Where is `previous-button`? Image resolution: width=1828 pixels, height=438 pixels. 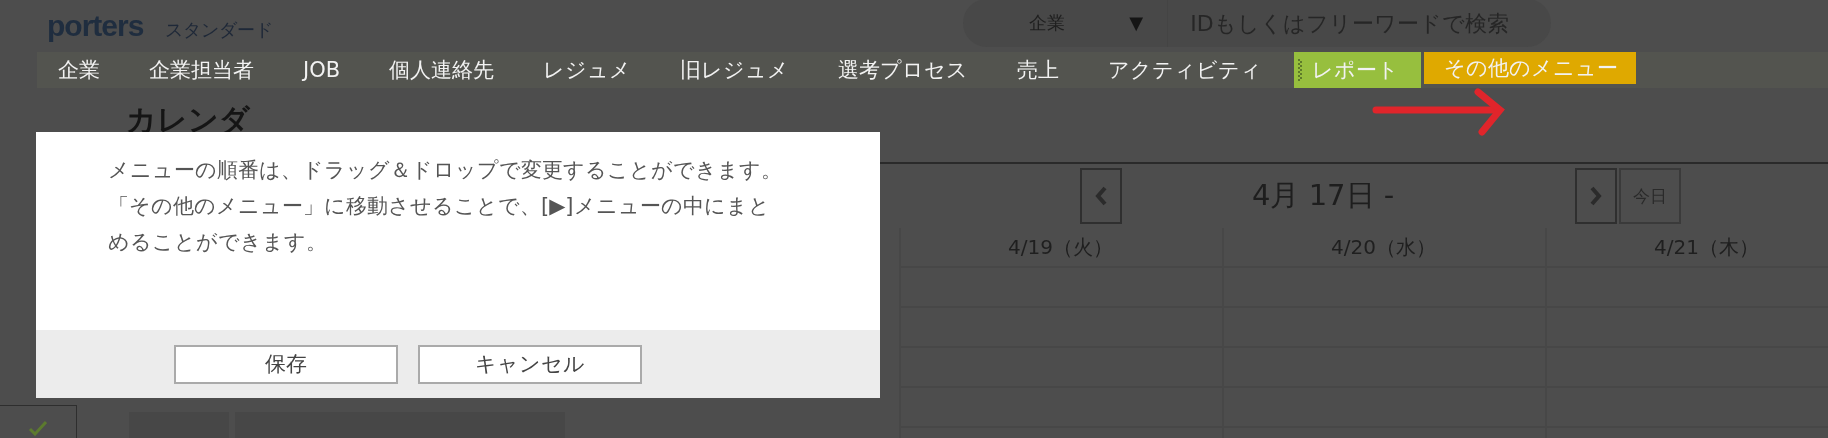
previous-button is located at coordinates (1101, 196).